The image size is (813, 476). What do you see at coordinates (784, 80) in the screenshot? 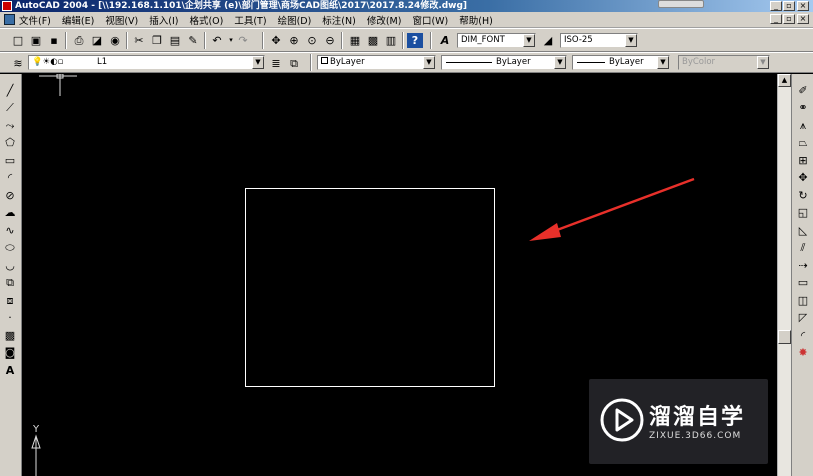
I see `scroll-up-icon: ▲` at bounding box center [784, 80].